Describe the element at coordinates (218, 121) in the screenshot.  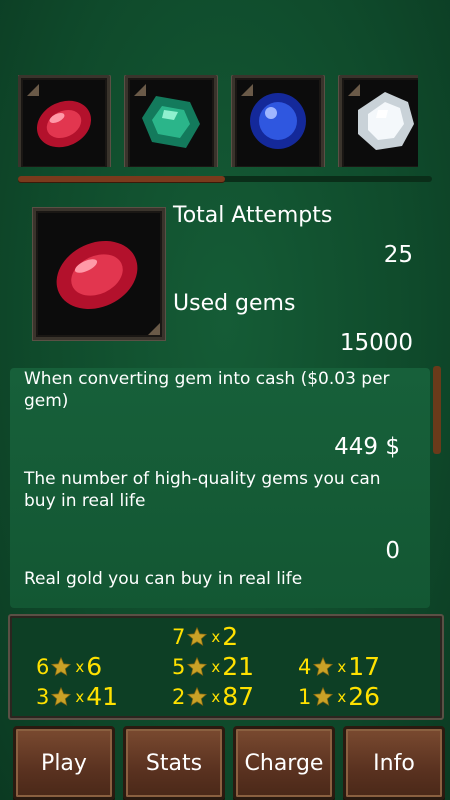
I see `gem-selector-strip` at that location.